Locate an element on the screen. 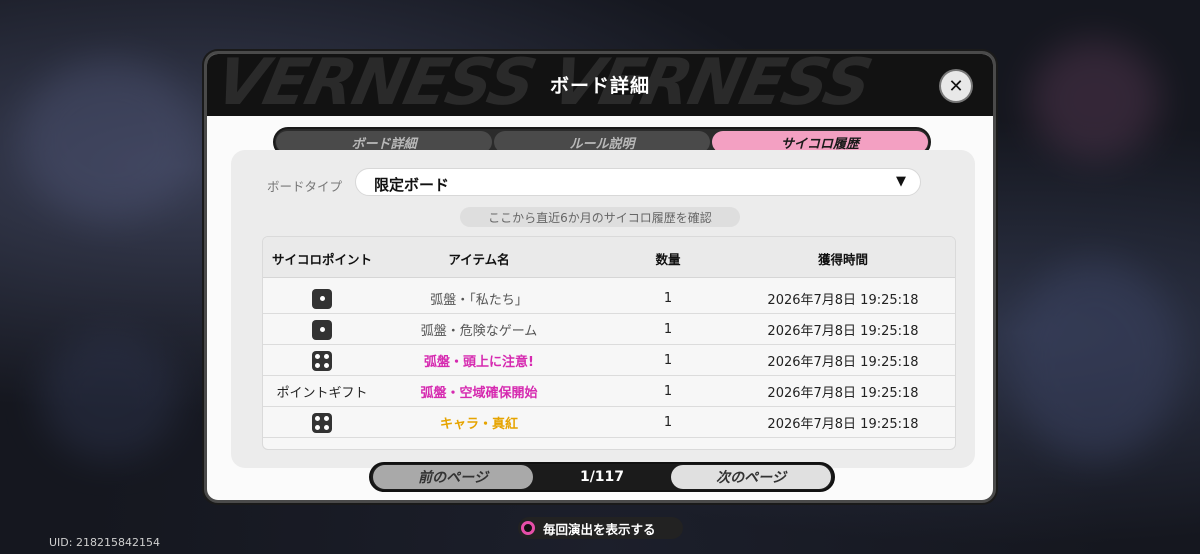 Image resolution: width=1200 pixels, height=554 pixels. table-header: サイコロポイント アイテム名 数量 獲得時間 is located at coordinates (609, 257).